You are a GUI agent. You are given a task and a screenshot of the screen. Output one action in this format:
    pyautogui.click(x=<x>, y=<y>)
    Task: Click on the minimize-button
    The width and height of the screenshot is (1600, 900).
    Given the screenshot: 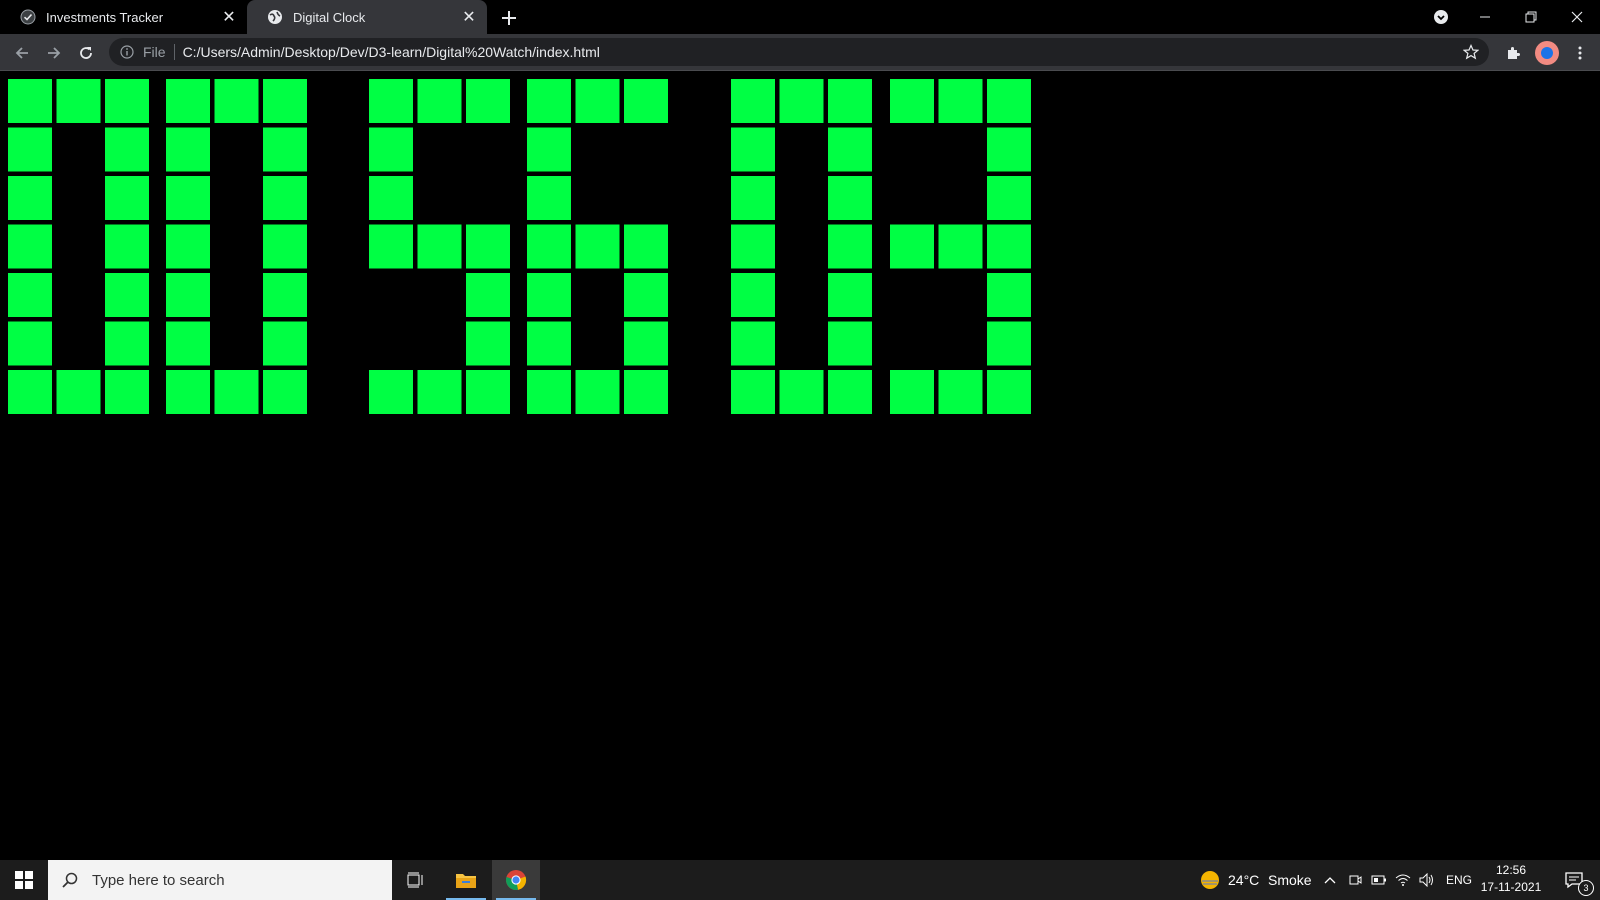 What is the action you would take?
    pyautogui.click(x=1485, y=17)
    